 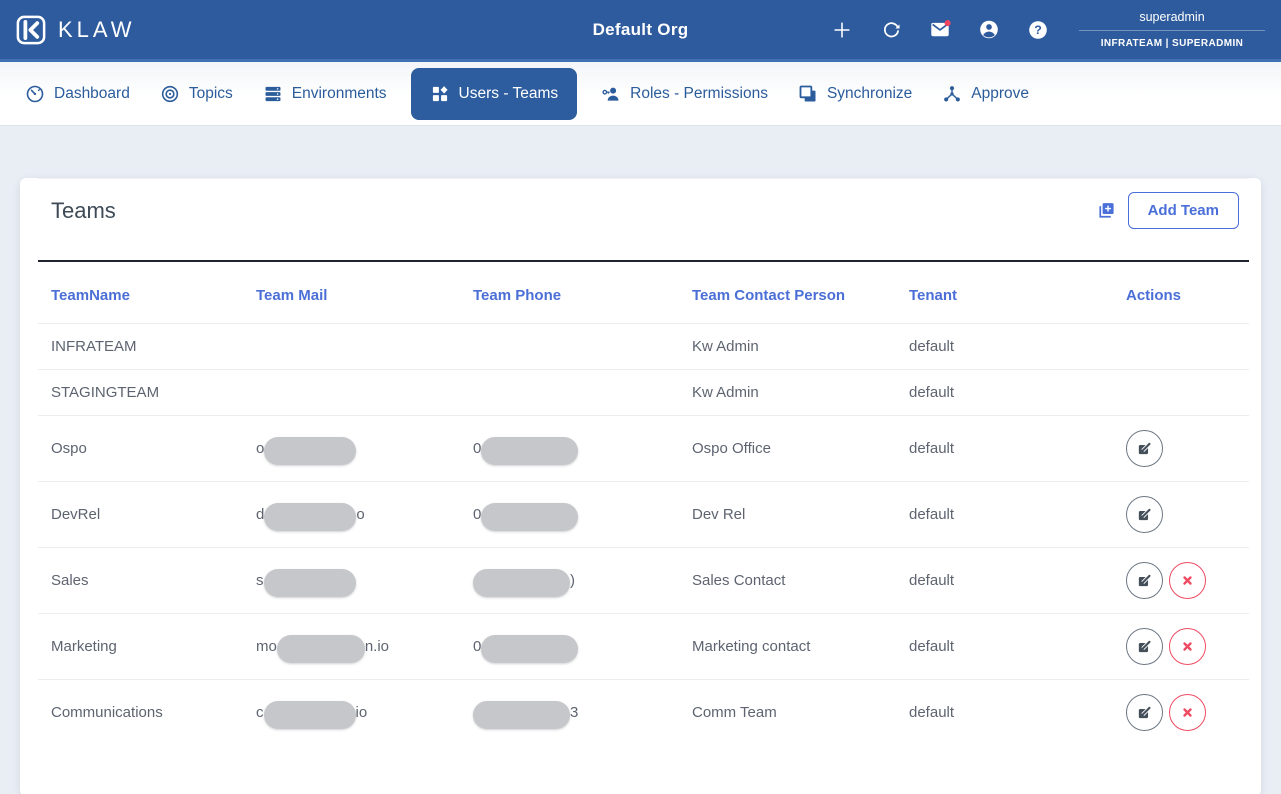 What do you see at coordinates (1172, 39) in the screenshot?
I see `user-team-role: INFRATEAM | SUPERADMIN` at bounding box center [1172, 39].